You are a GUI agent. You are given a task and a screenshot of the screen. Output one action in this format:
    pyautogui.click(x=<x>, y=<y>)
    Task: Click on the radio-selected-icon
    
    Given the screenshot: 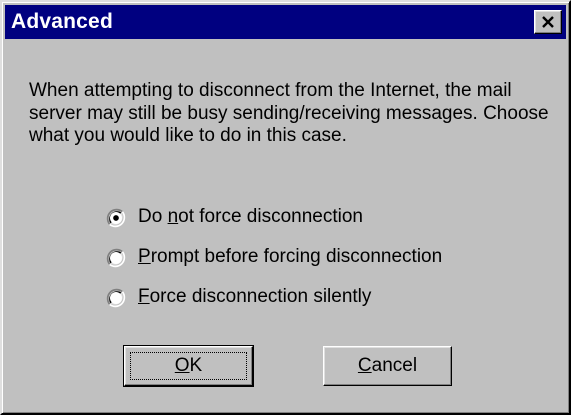 What is the action you would take?
    pyautogui.click(x=116, y=218)
    